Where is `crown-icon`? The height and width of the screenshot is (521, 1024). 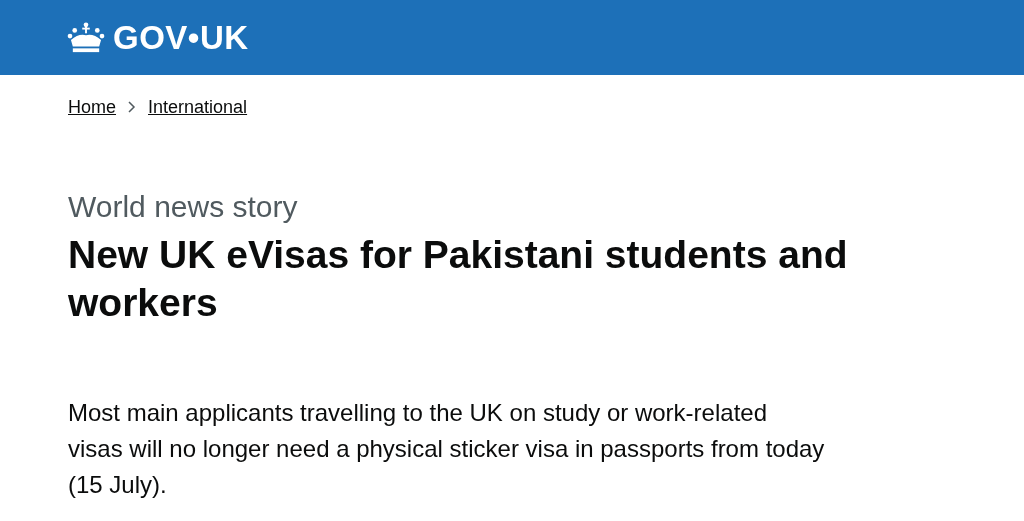
crown-icon is located at coordinates (86, 37).